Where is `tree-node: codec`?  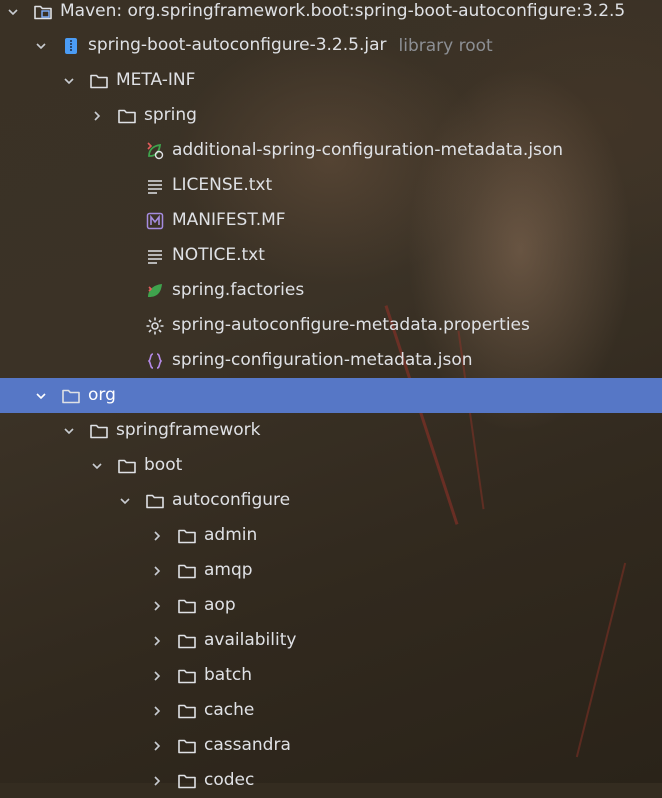
tree-node: codec is located at coordinates (331, 780).